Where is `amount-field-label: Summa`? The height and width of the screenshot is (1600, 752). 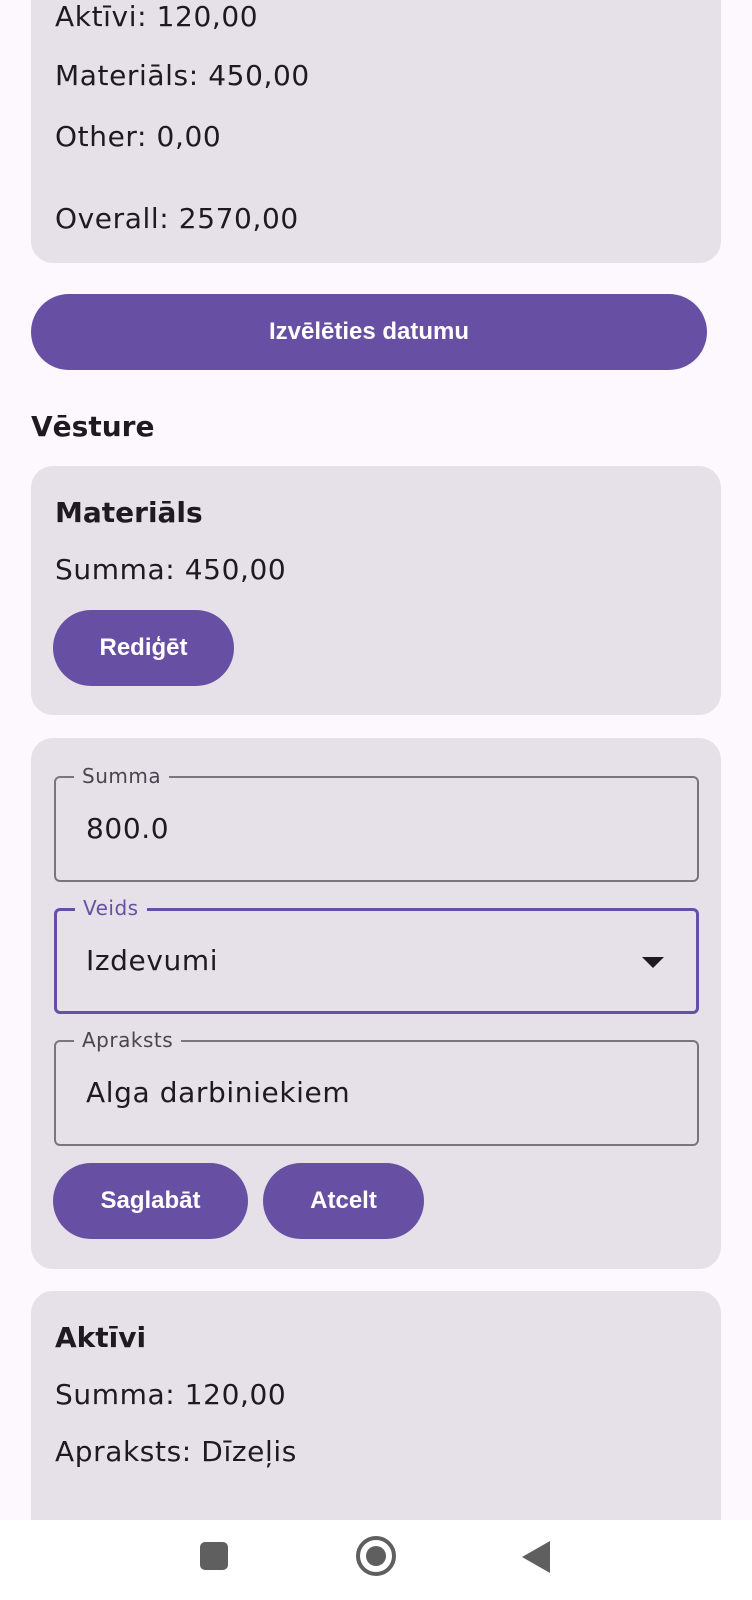
amount-field-label: Summa is located at coordinates (122, 776).